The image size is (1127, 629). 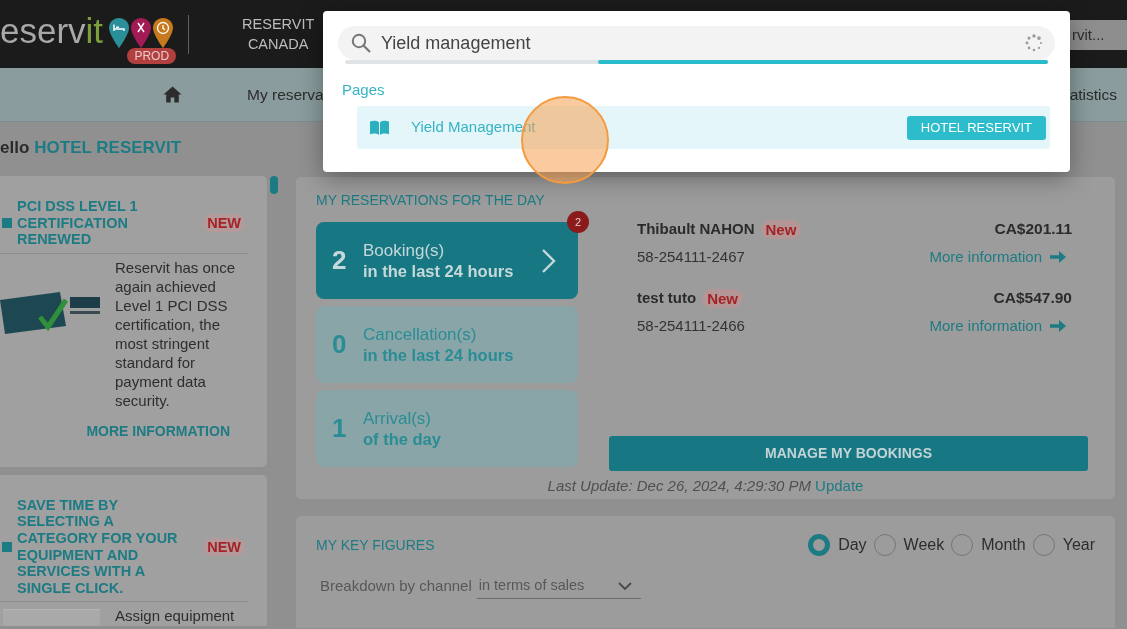 I want to click on hotel-name: HOTEL RESERVIT, so click(x=108, y=147).